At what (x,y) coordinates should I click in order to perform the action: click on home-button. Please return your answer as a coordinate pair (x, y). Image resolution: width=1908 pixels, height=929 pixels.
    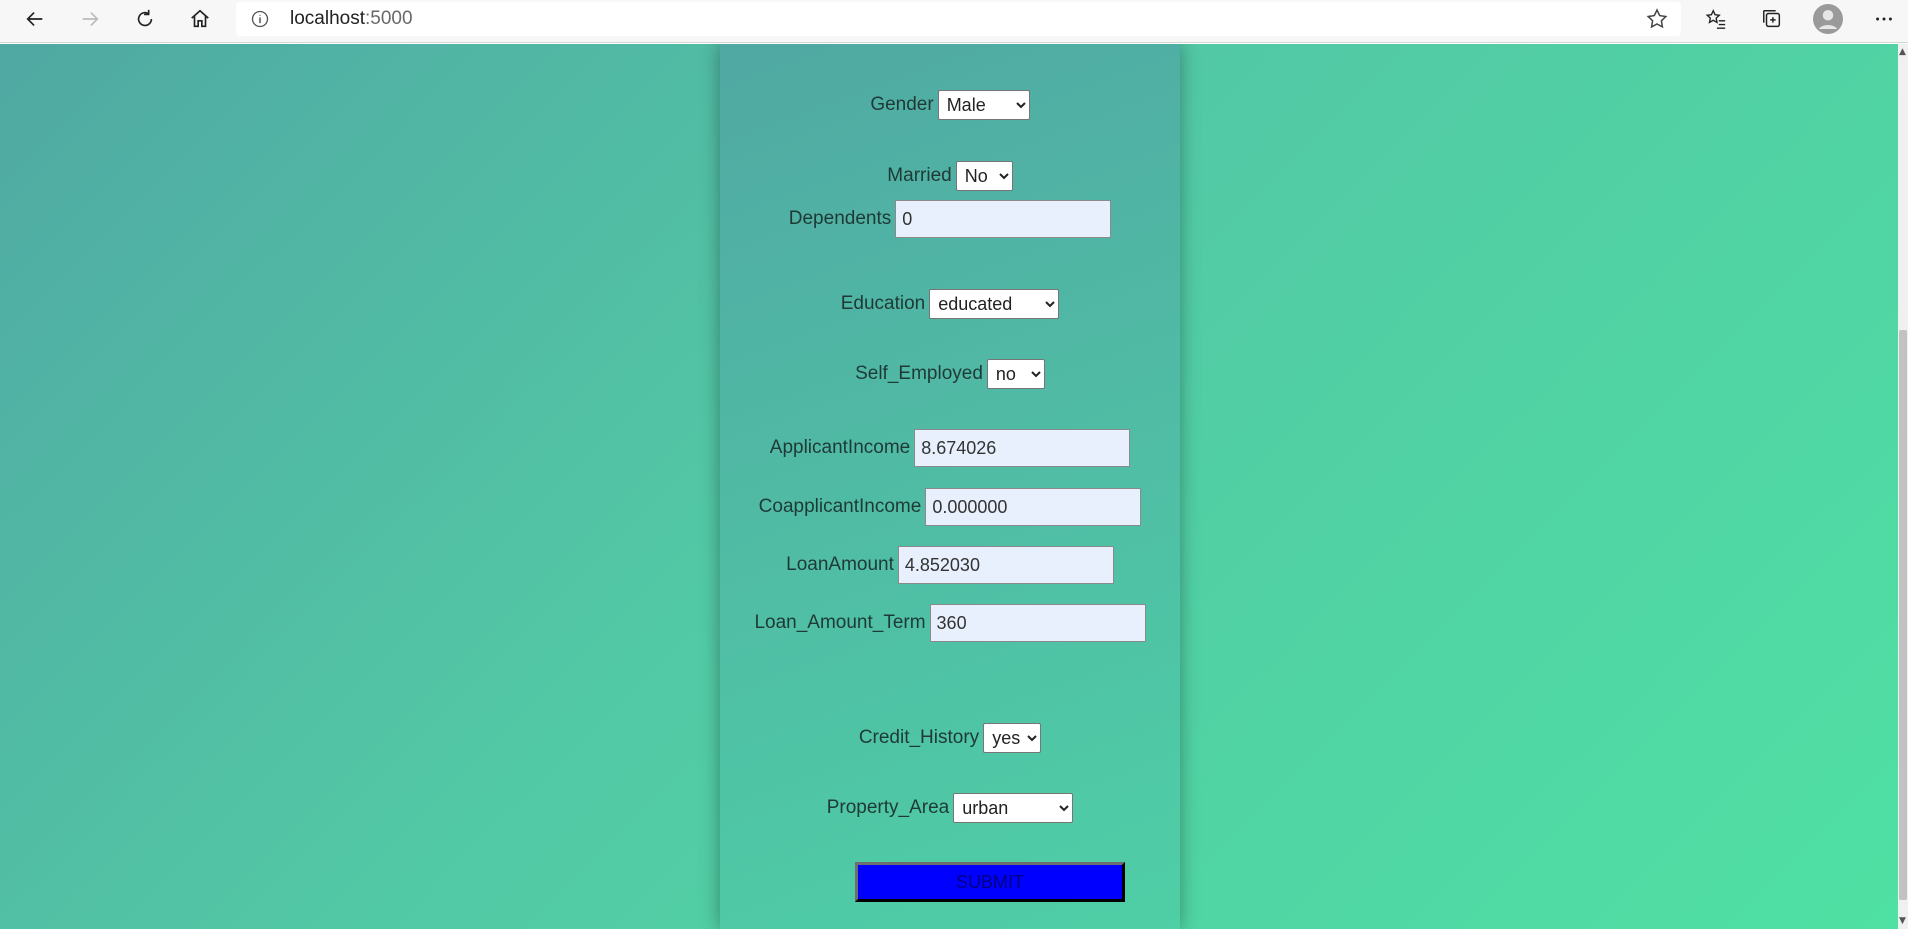
    Looking at the image, I should click on (200, 19).